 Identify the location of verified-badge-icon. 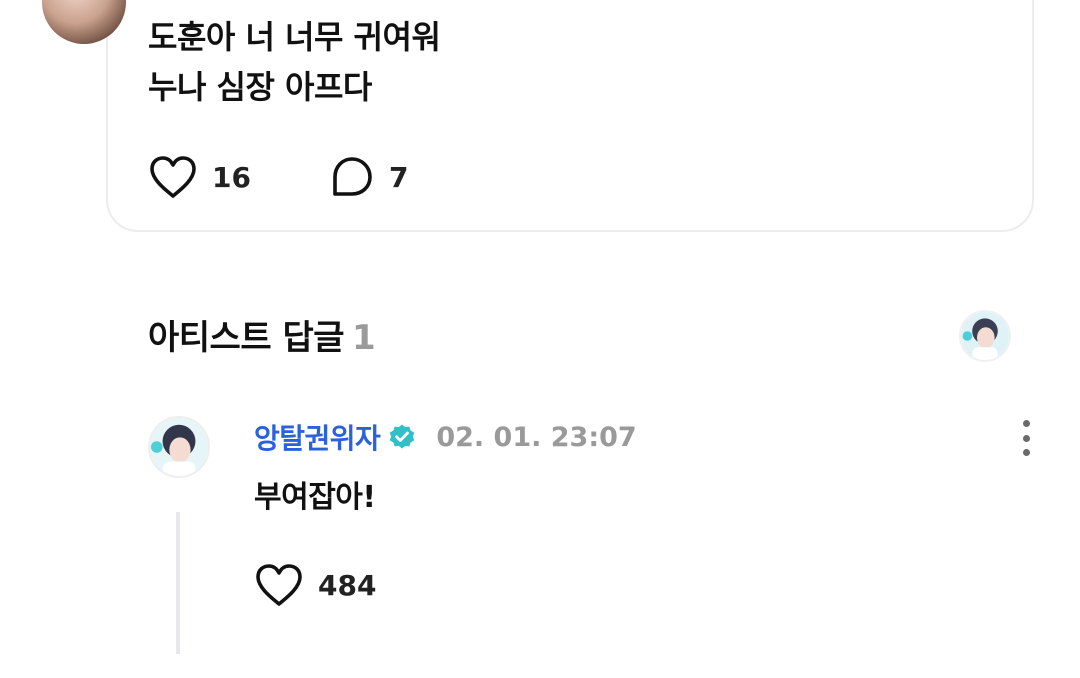
(402, 437).